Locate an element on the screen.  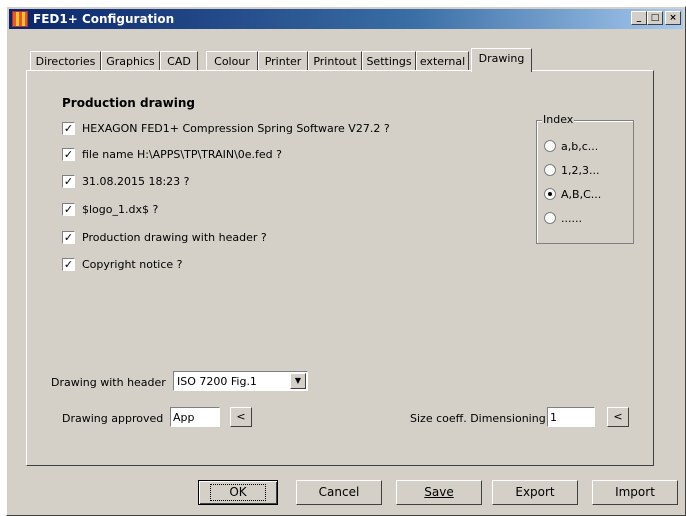
tab-external: external is located at coordinates (442, 61).